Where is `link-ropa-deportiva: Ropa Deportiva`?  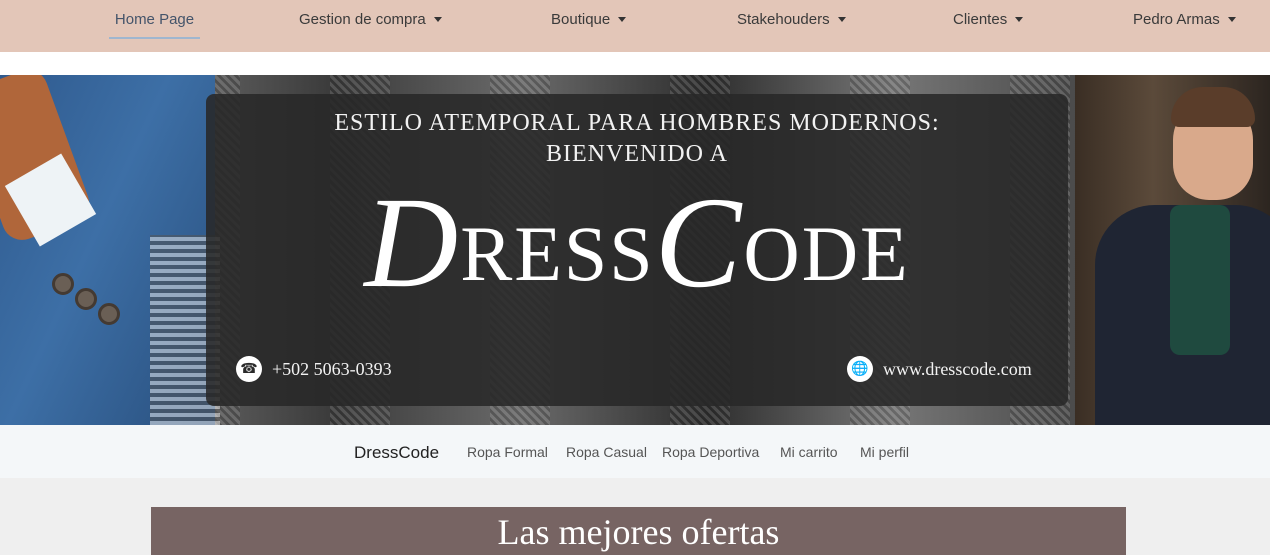
link-ropa-deportiva: Ropa Deportiva is located at coordinates (710, 452).